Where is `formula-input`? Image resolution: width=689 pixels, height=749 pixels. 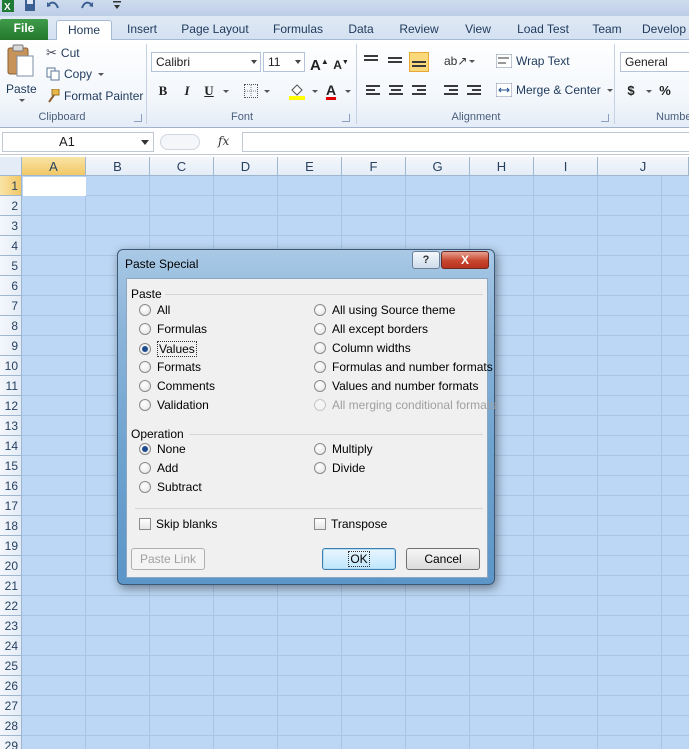 formula-input is located at coordinates (465, 142).